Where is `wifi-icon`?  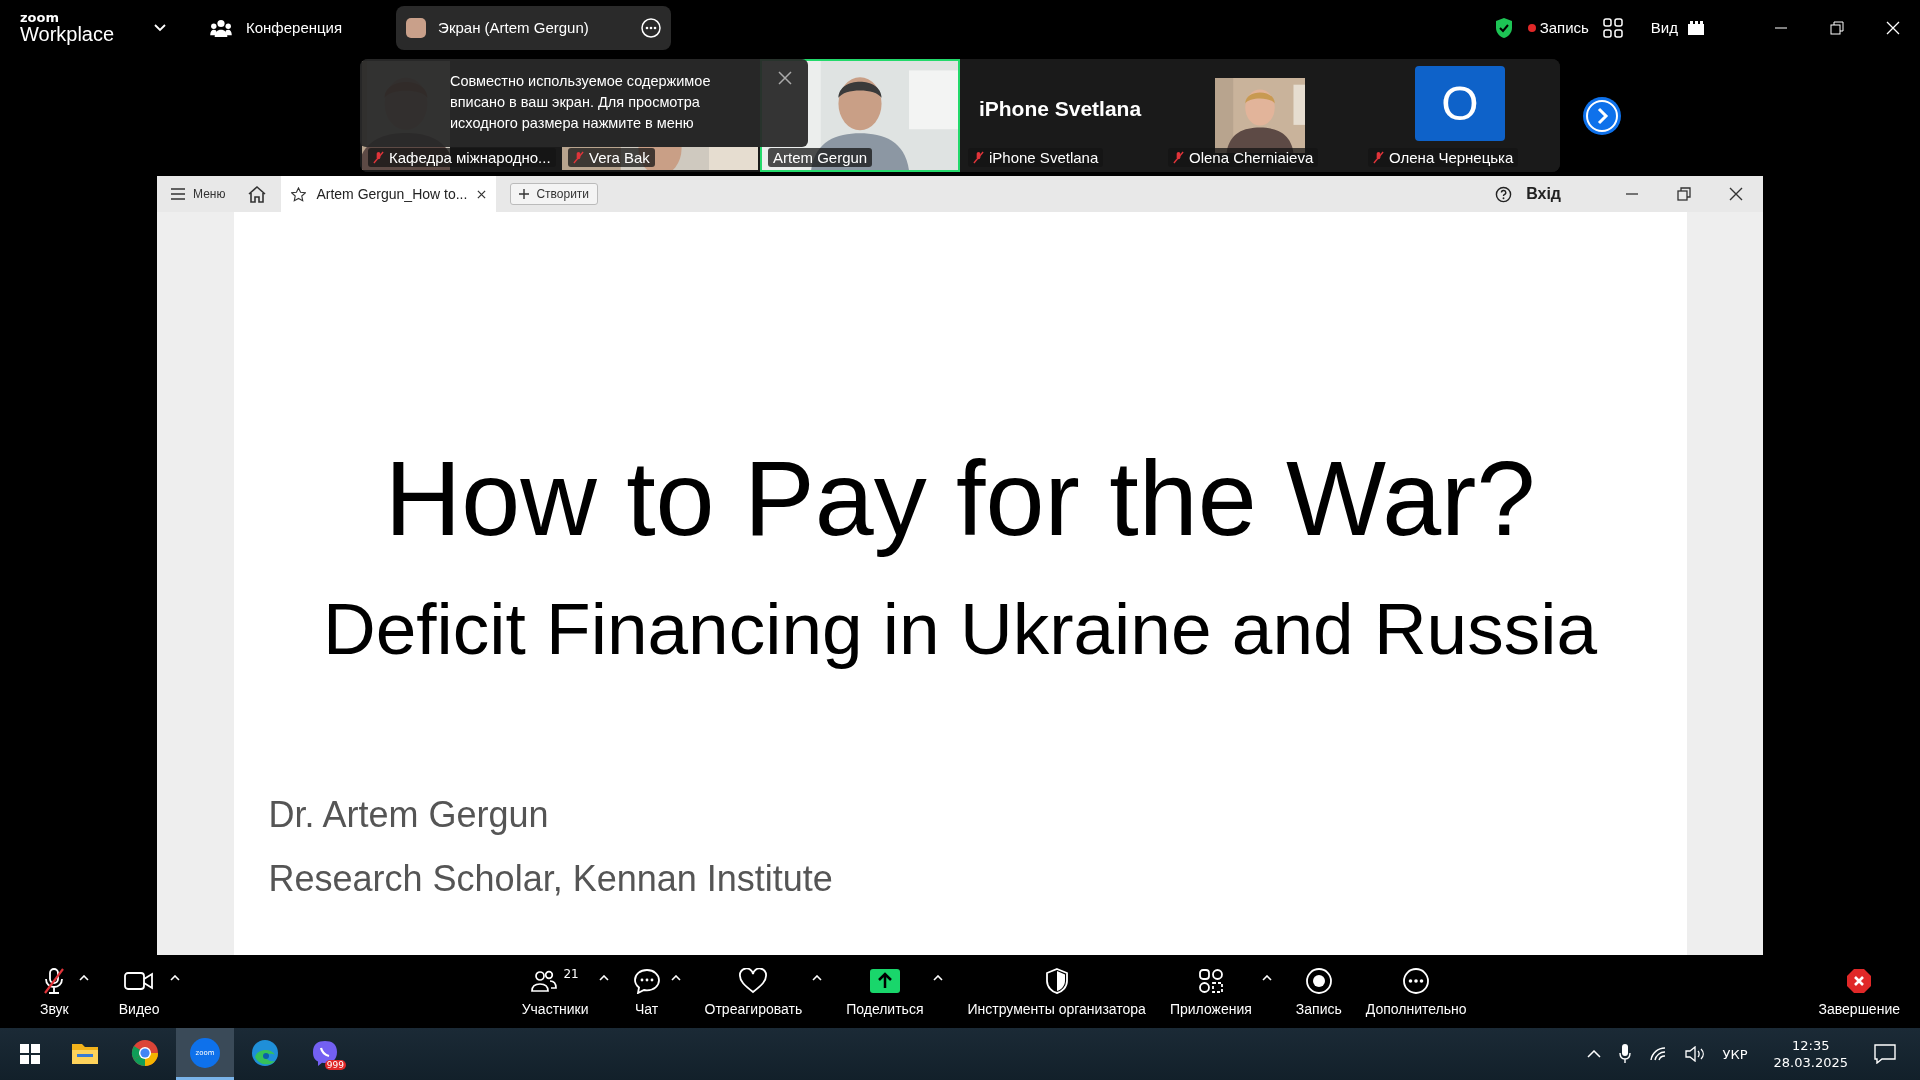 wifi-icon is located at coordinates (1657, 1054).